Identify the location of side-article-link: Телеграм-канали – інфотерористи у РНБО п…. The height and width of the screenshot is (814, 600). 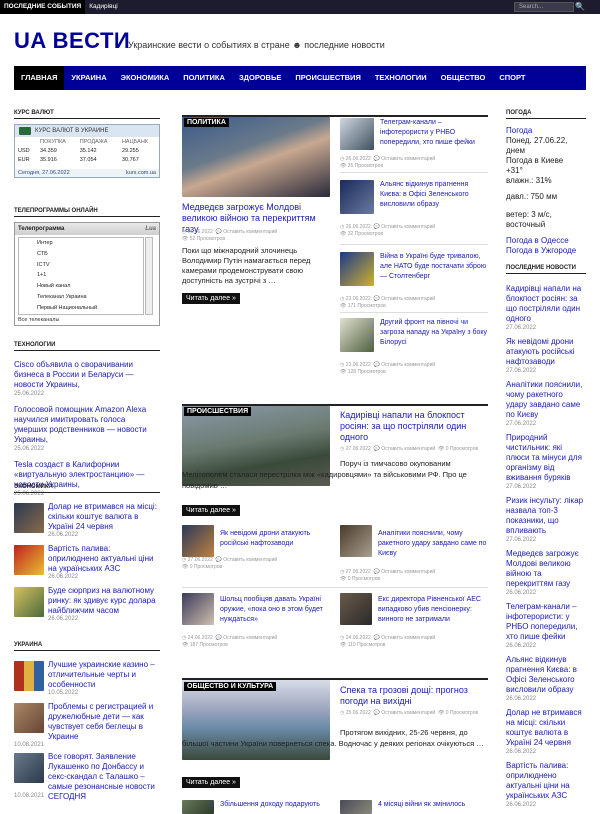
(434, 133).